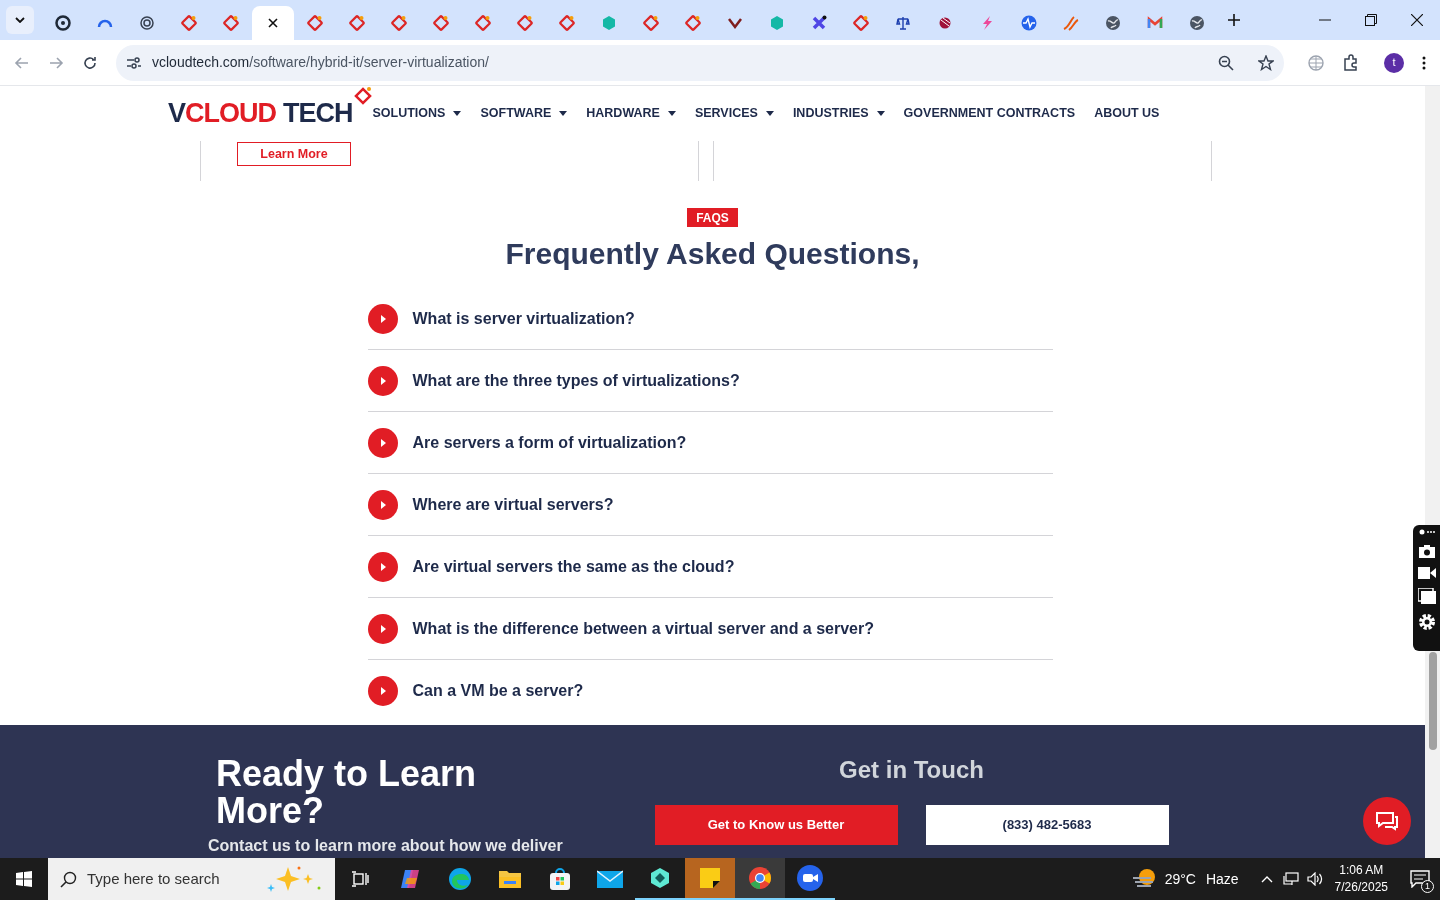  What do you see at coordinates (1432, 701) in the screenshot?
I see `scrollbar-thumb` at bounding box center [1432, 701].